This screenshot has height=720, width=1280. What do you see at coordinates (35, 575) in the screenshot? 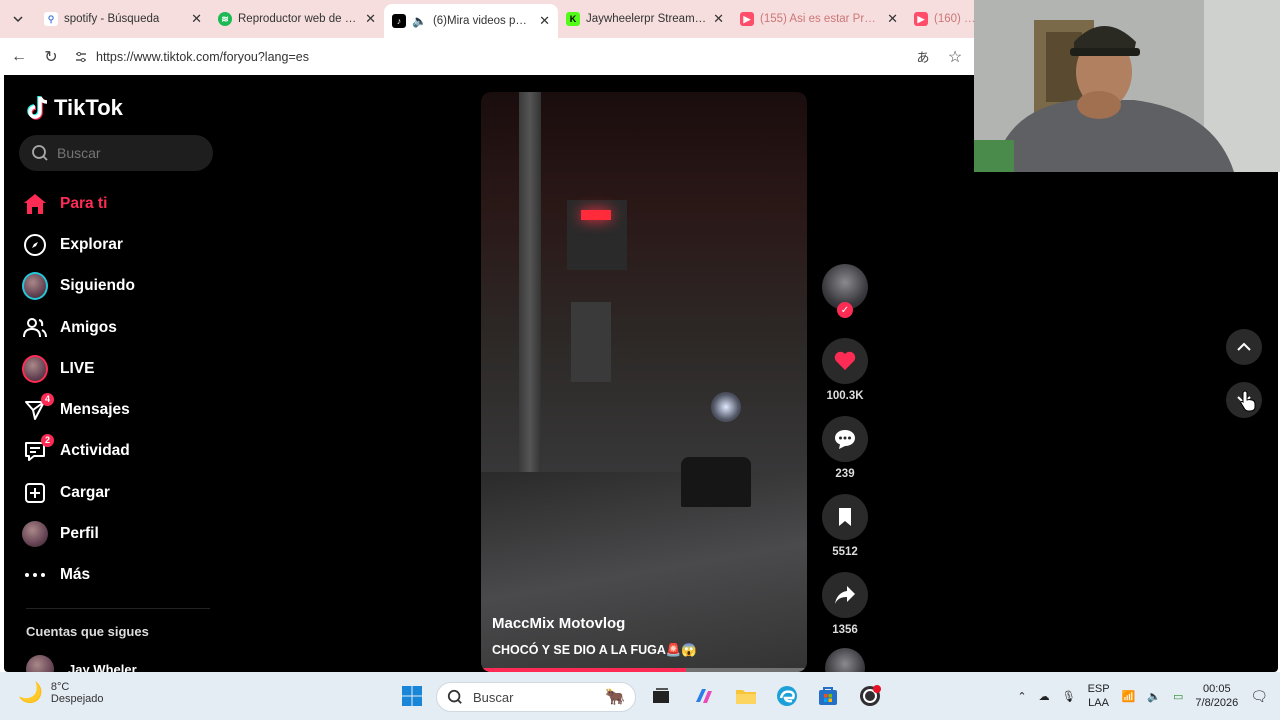
I see `more-icon` at bounding box center [35, 575].